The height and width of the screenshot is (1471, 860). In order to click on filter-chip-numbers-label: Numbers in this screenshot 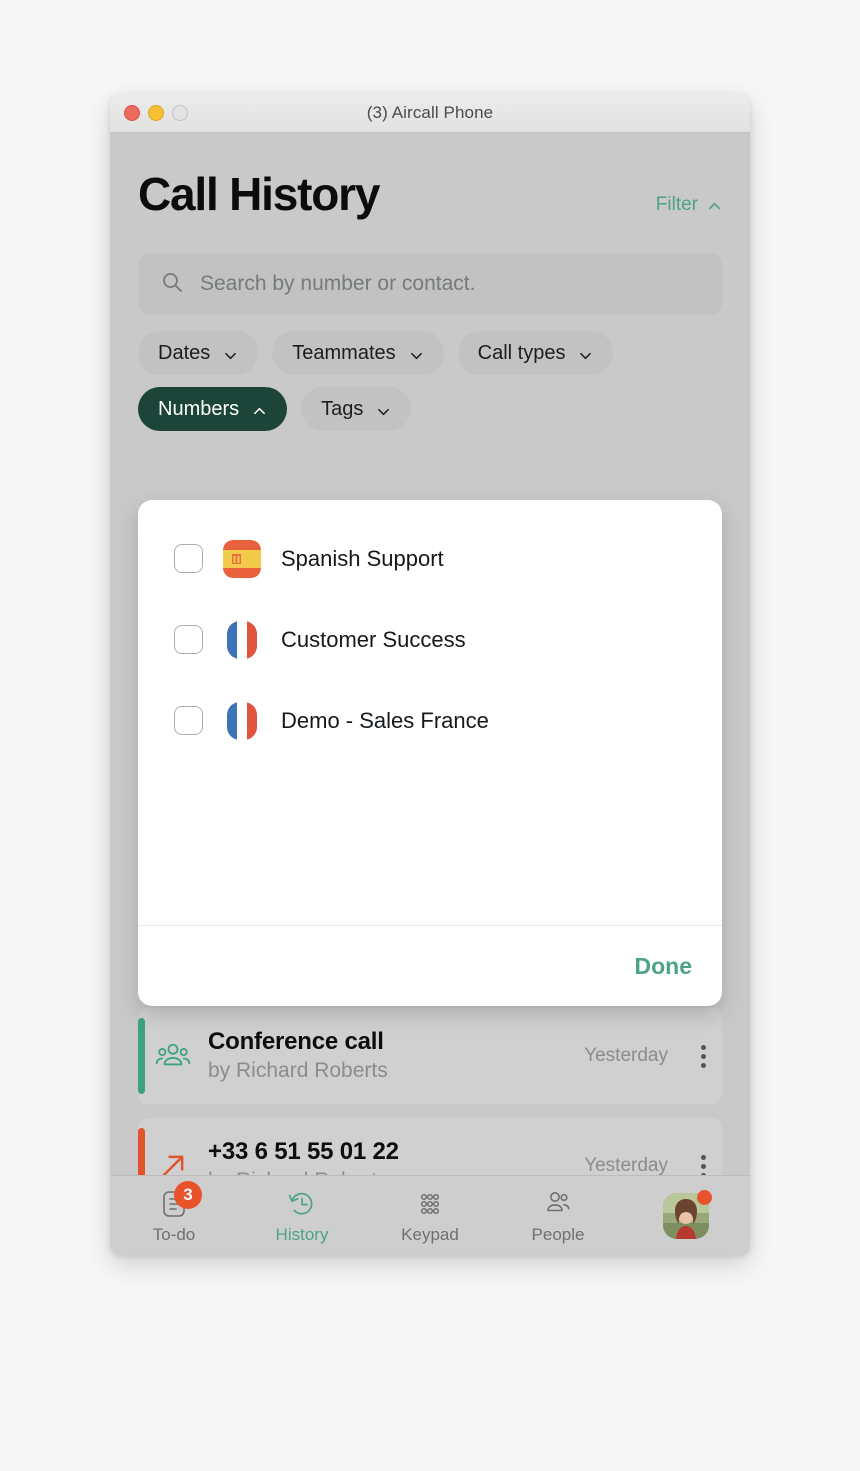, I will do `click(199, 408)`.